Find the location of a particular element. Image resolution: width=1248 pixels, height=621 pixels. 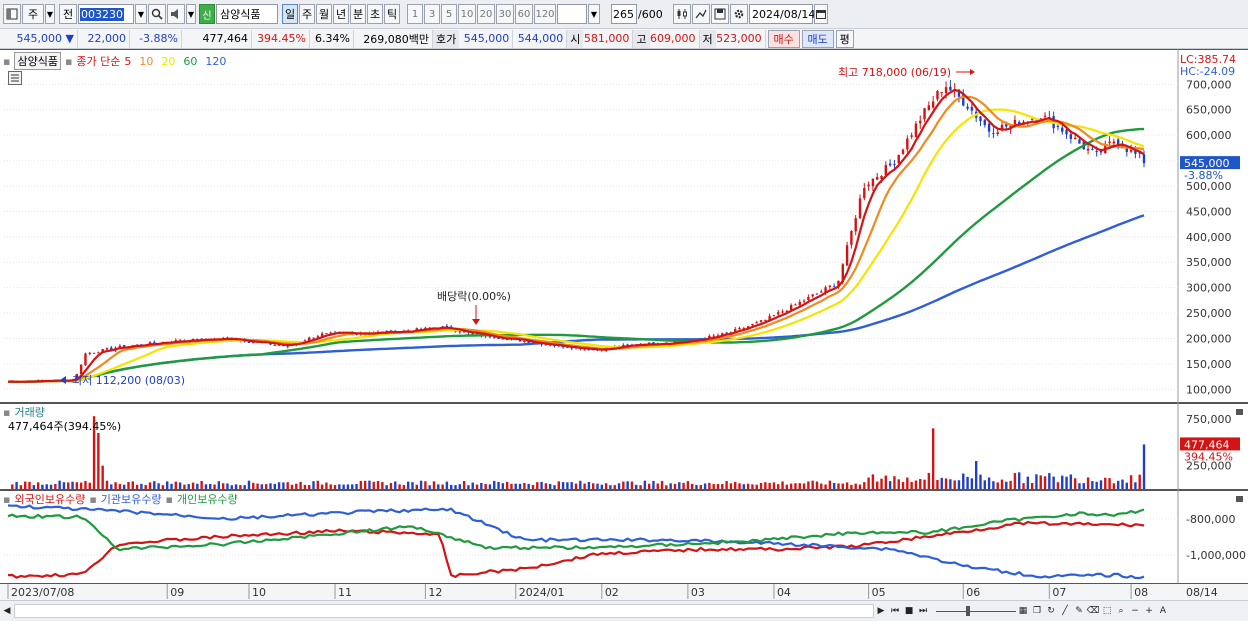

high-label: 고 is located at coordinates (641, 38).